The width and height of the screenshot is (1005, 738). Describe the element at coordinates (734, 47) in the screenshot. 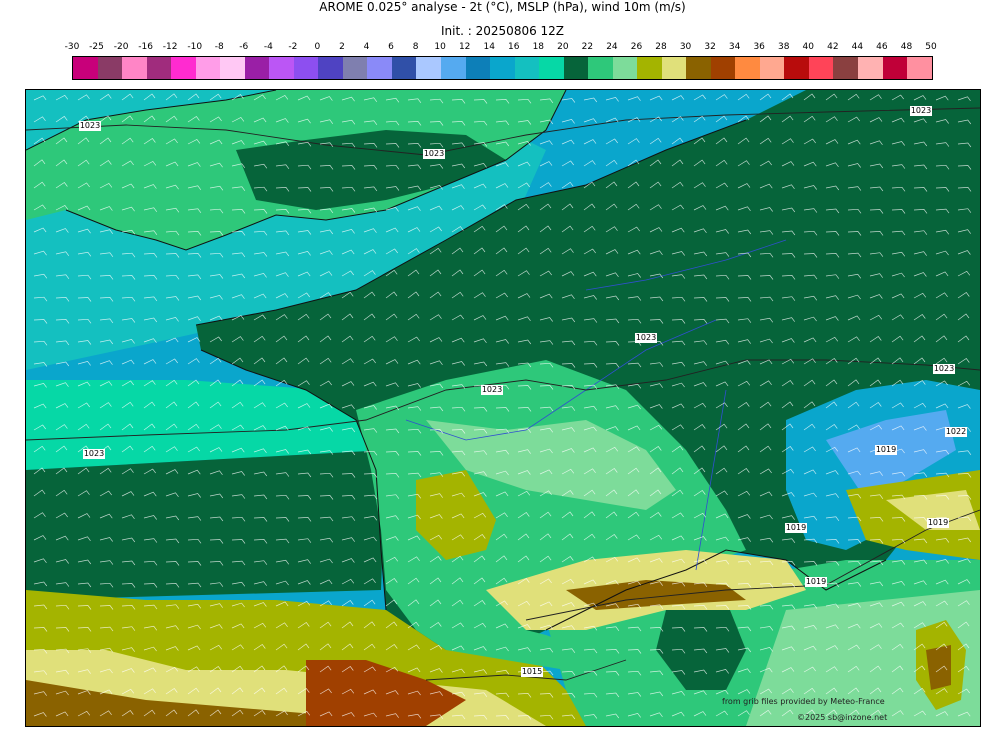

I see `colorbar-tick-label: 34` at that location.